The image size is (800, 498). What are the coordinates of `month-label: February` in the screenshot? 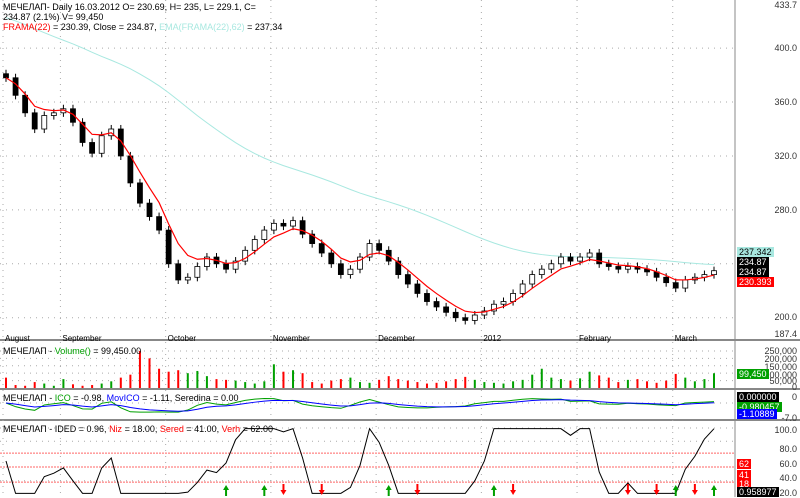 It's located at (595, 338).